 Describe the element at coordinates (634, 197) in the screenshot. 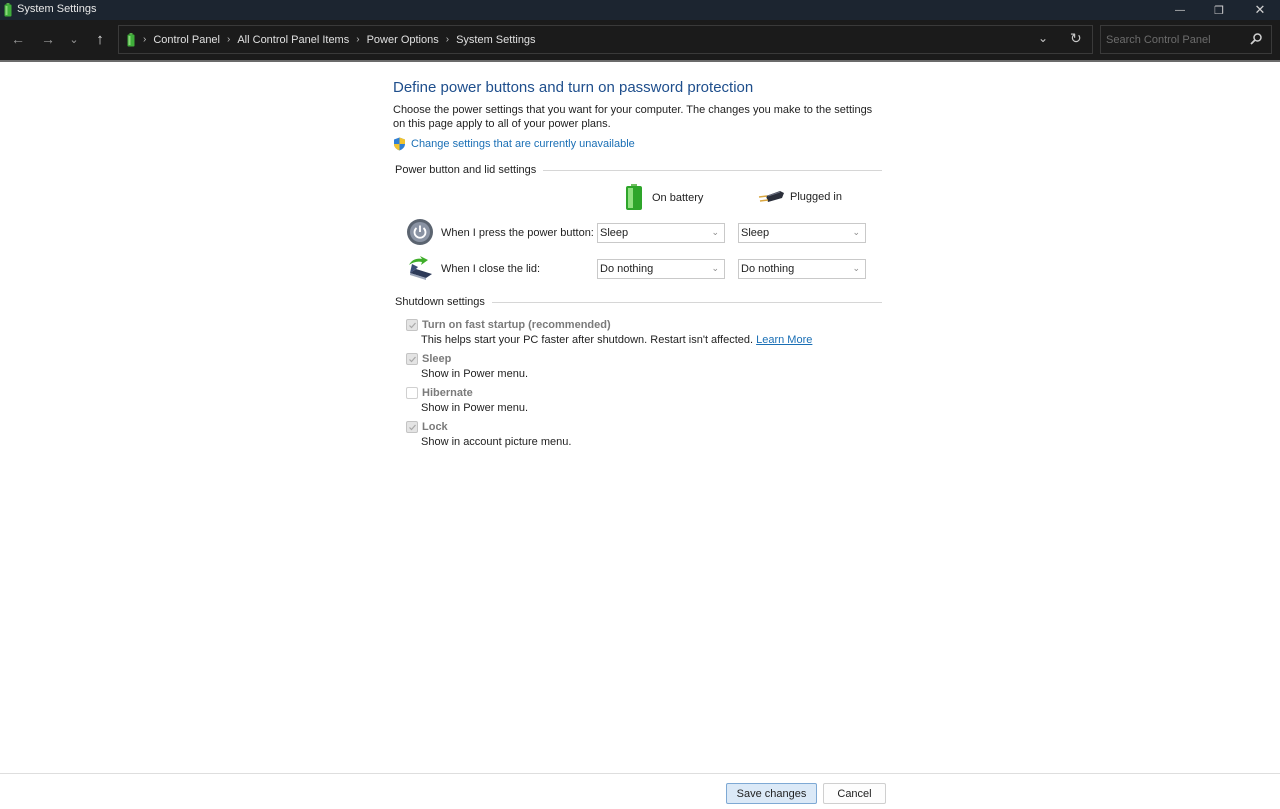

I see `battery-icon` at that location.